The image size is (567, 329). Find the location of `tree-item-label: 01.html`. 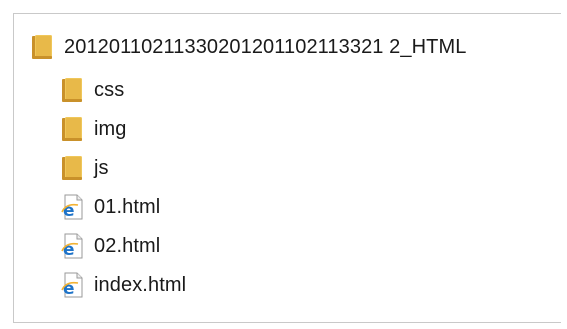

tree-item-label: 01.html is located at coordinates (127, 206).